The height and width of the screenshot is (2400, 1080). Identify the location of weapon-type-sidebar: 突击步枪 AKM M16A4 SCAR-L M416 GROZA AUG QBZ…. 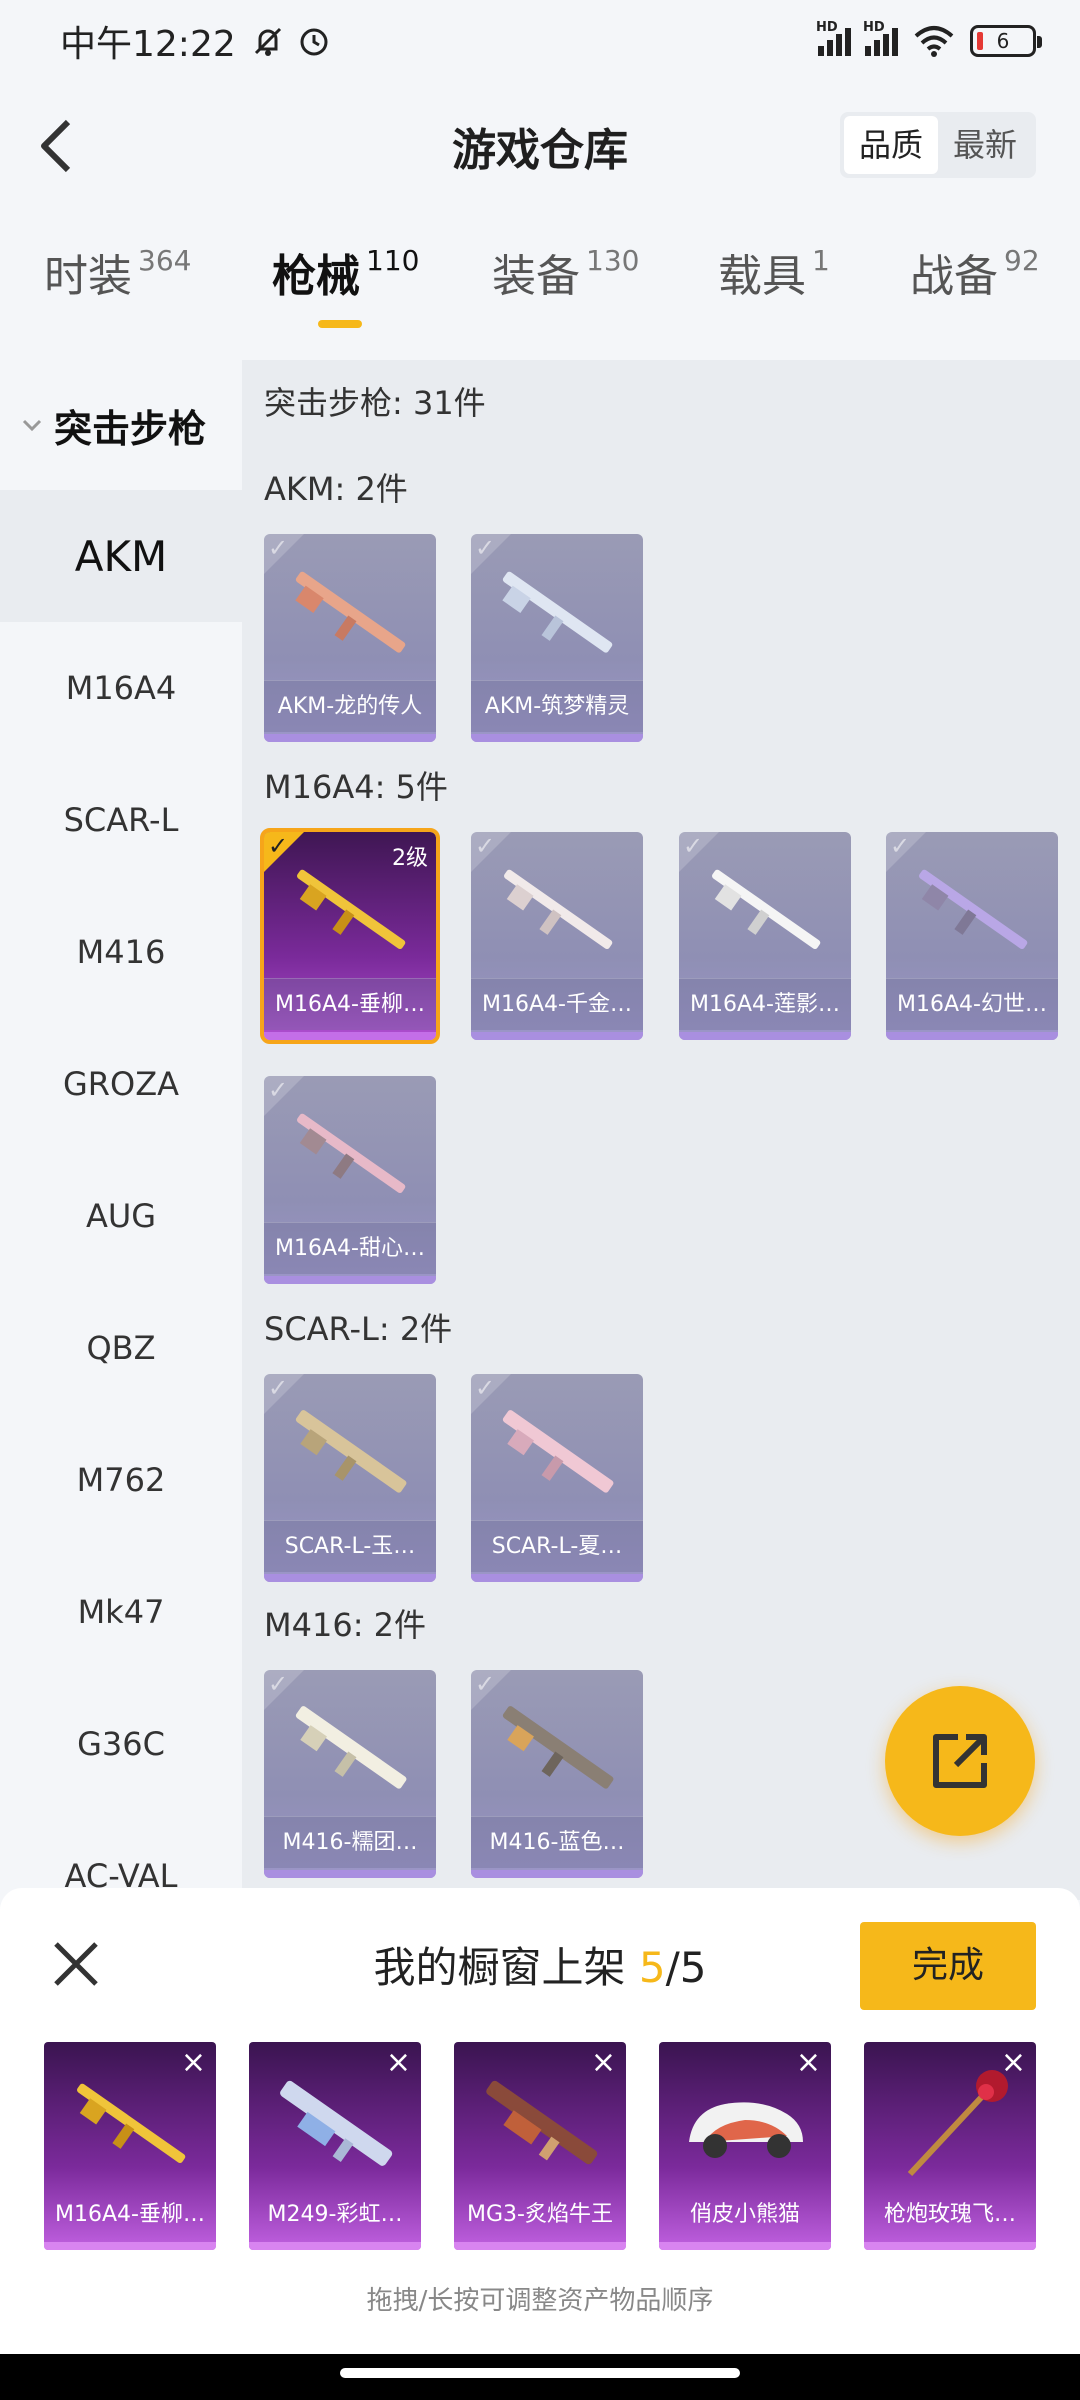
(121, 1130).